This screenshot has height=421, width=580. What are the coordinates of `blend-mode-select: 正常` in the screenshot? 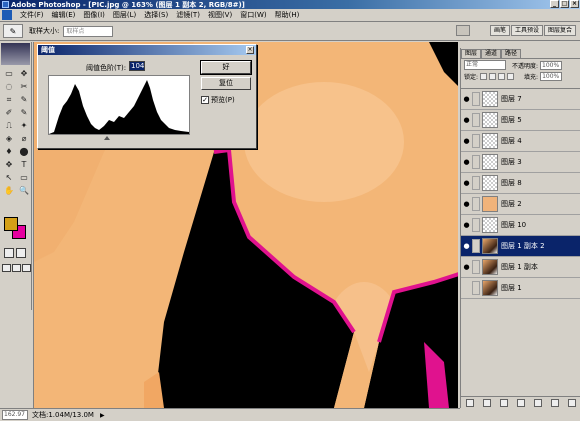 It's located at (485, 65).